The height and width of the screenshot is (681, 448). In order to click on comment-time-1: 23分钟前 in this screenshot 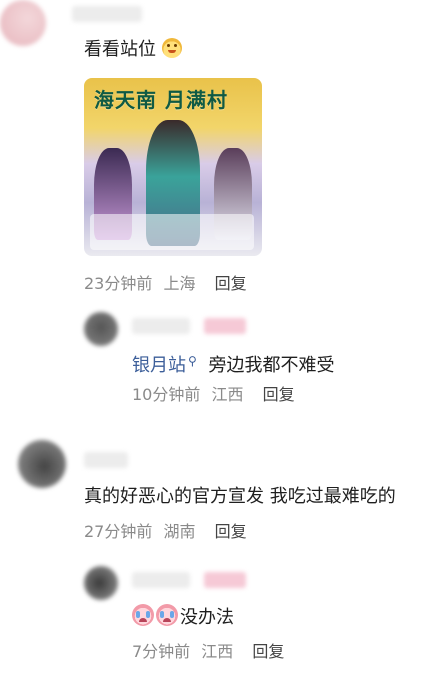, I will do `click(118, 283)`.